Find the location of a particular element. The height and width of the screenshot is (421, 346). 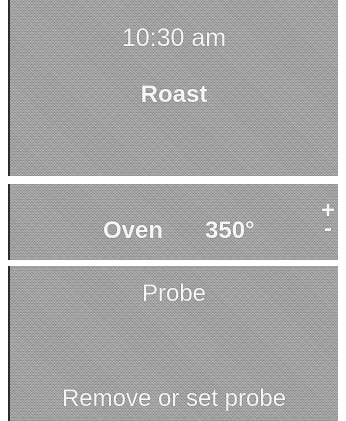

clock-time: 10:30 am is located at coordinates (174, 38).